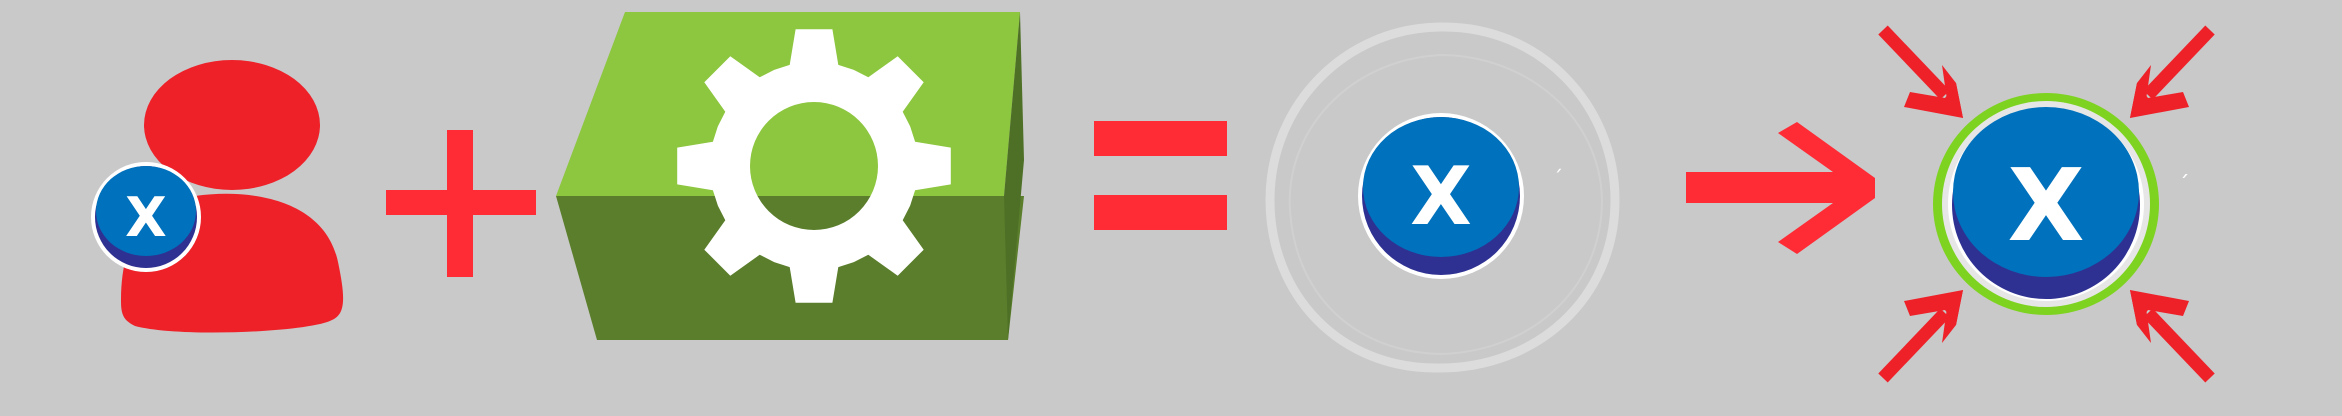 The width and height of the screenshot is (2342, 416). Describe the element at coordinates (461, 203) in the screenshot. I see `plus-icon` at that location.